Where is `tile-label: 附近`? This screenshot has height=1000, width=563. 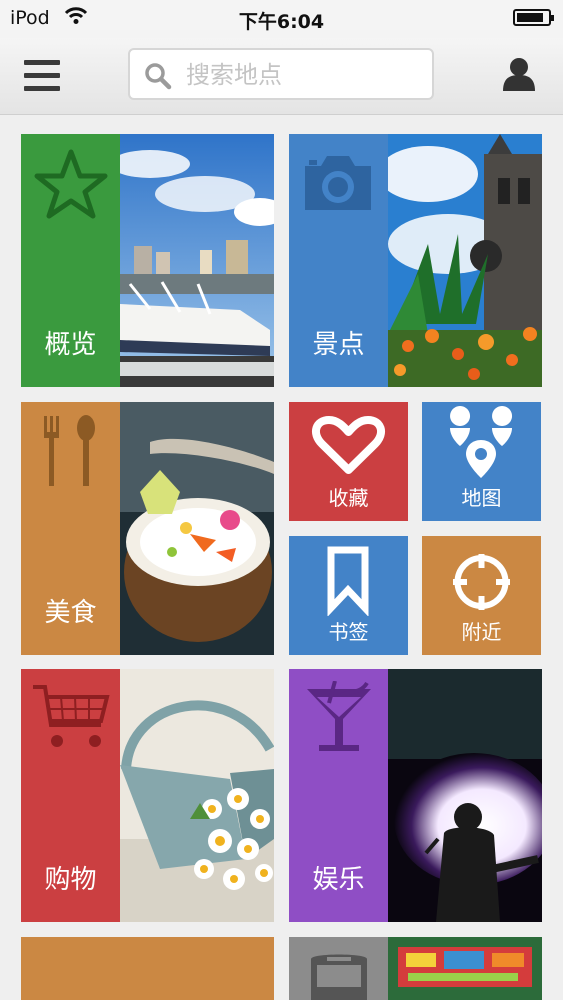 tile-label: 附近 is located at coordinates (481, 632).